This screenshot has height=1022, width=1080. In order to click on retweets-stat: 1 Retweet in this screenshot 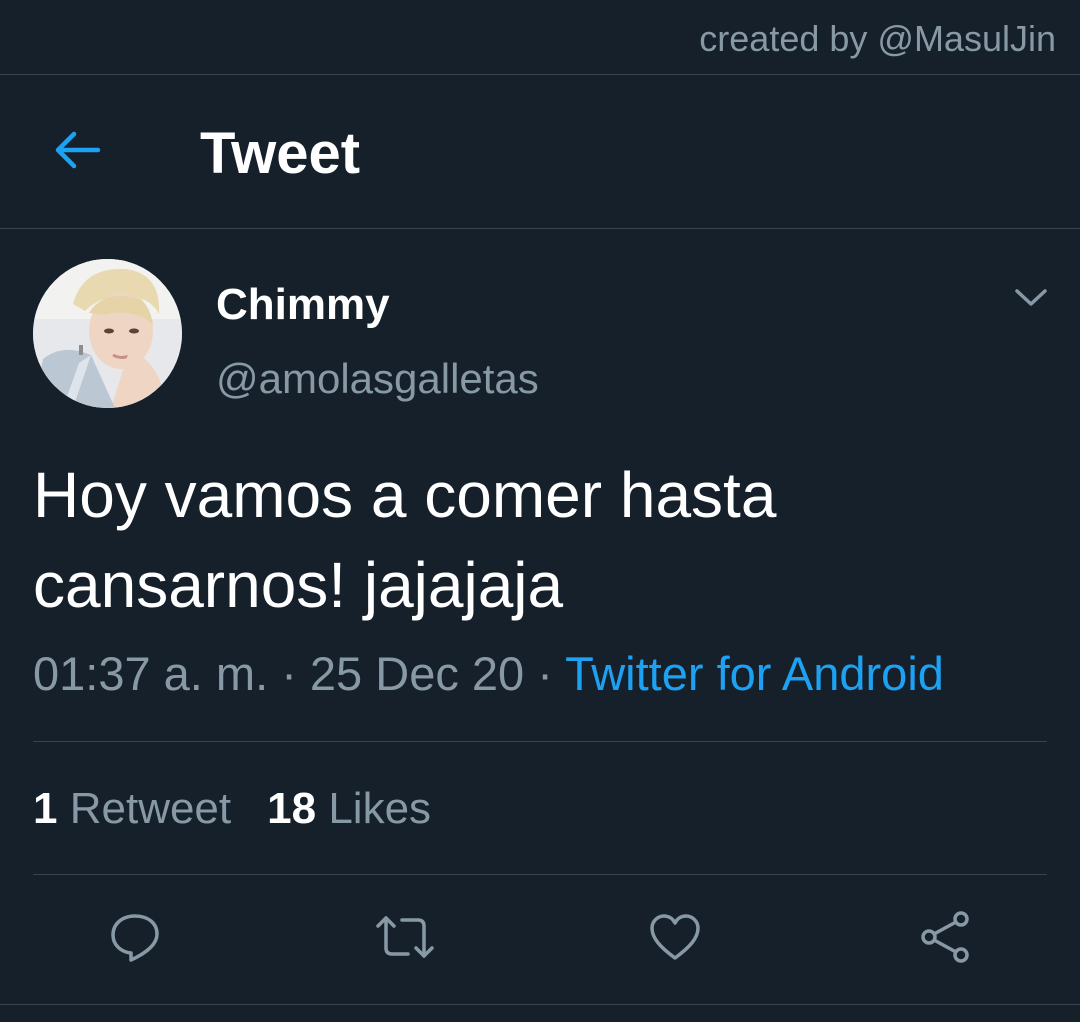, I will do `click(132, 808)`.